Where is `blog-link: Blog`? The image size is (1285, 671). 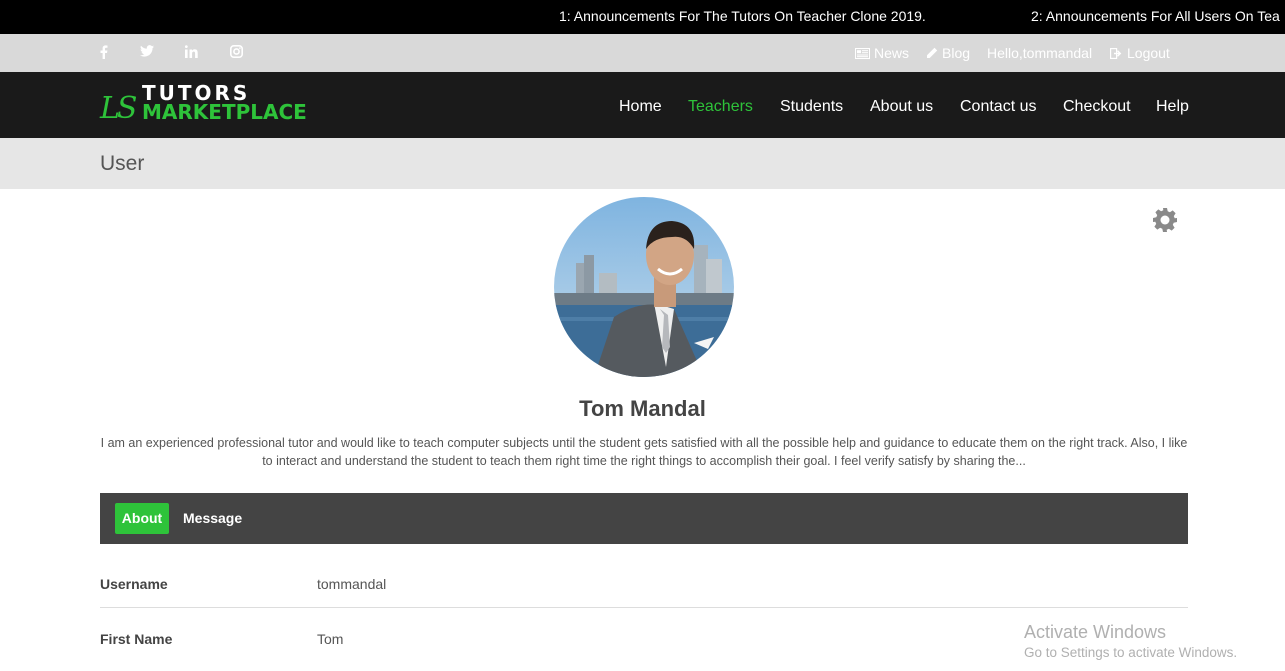 blog-link: Blog is located at coordinates (948, 53).